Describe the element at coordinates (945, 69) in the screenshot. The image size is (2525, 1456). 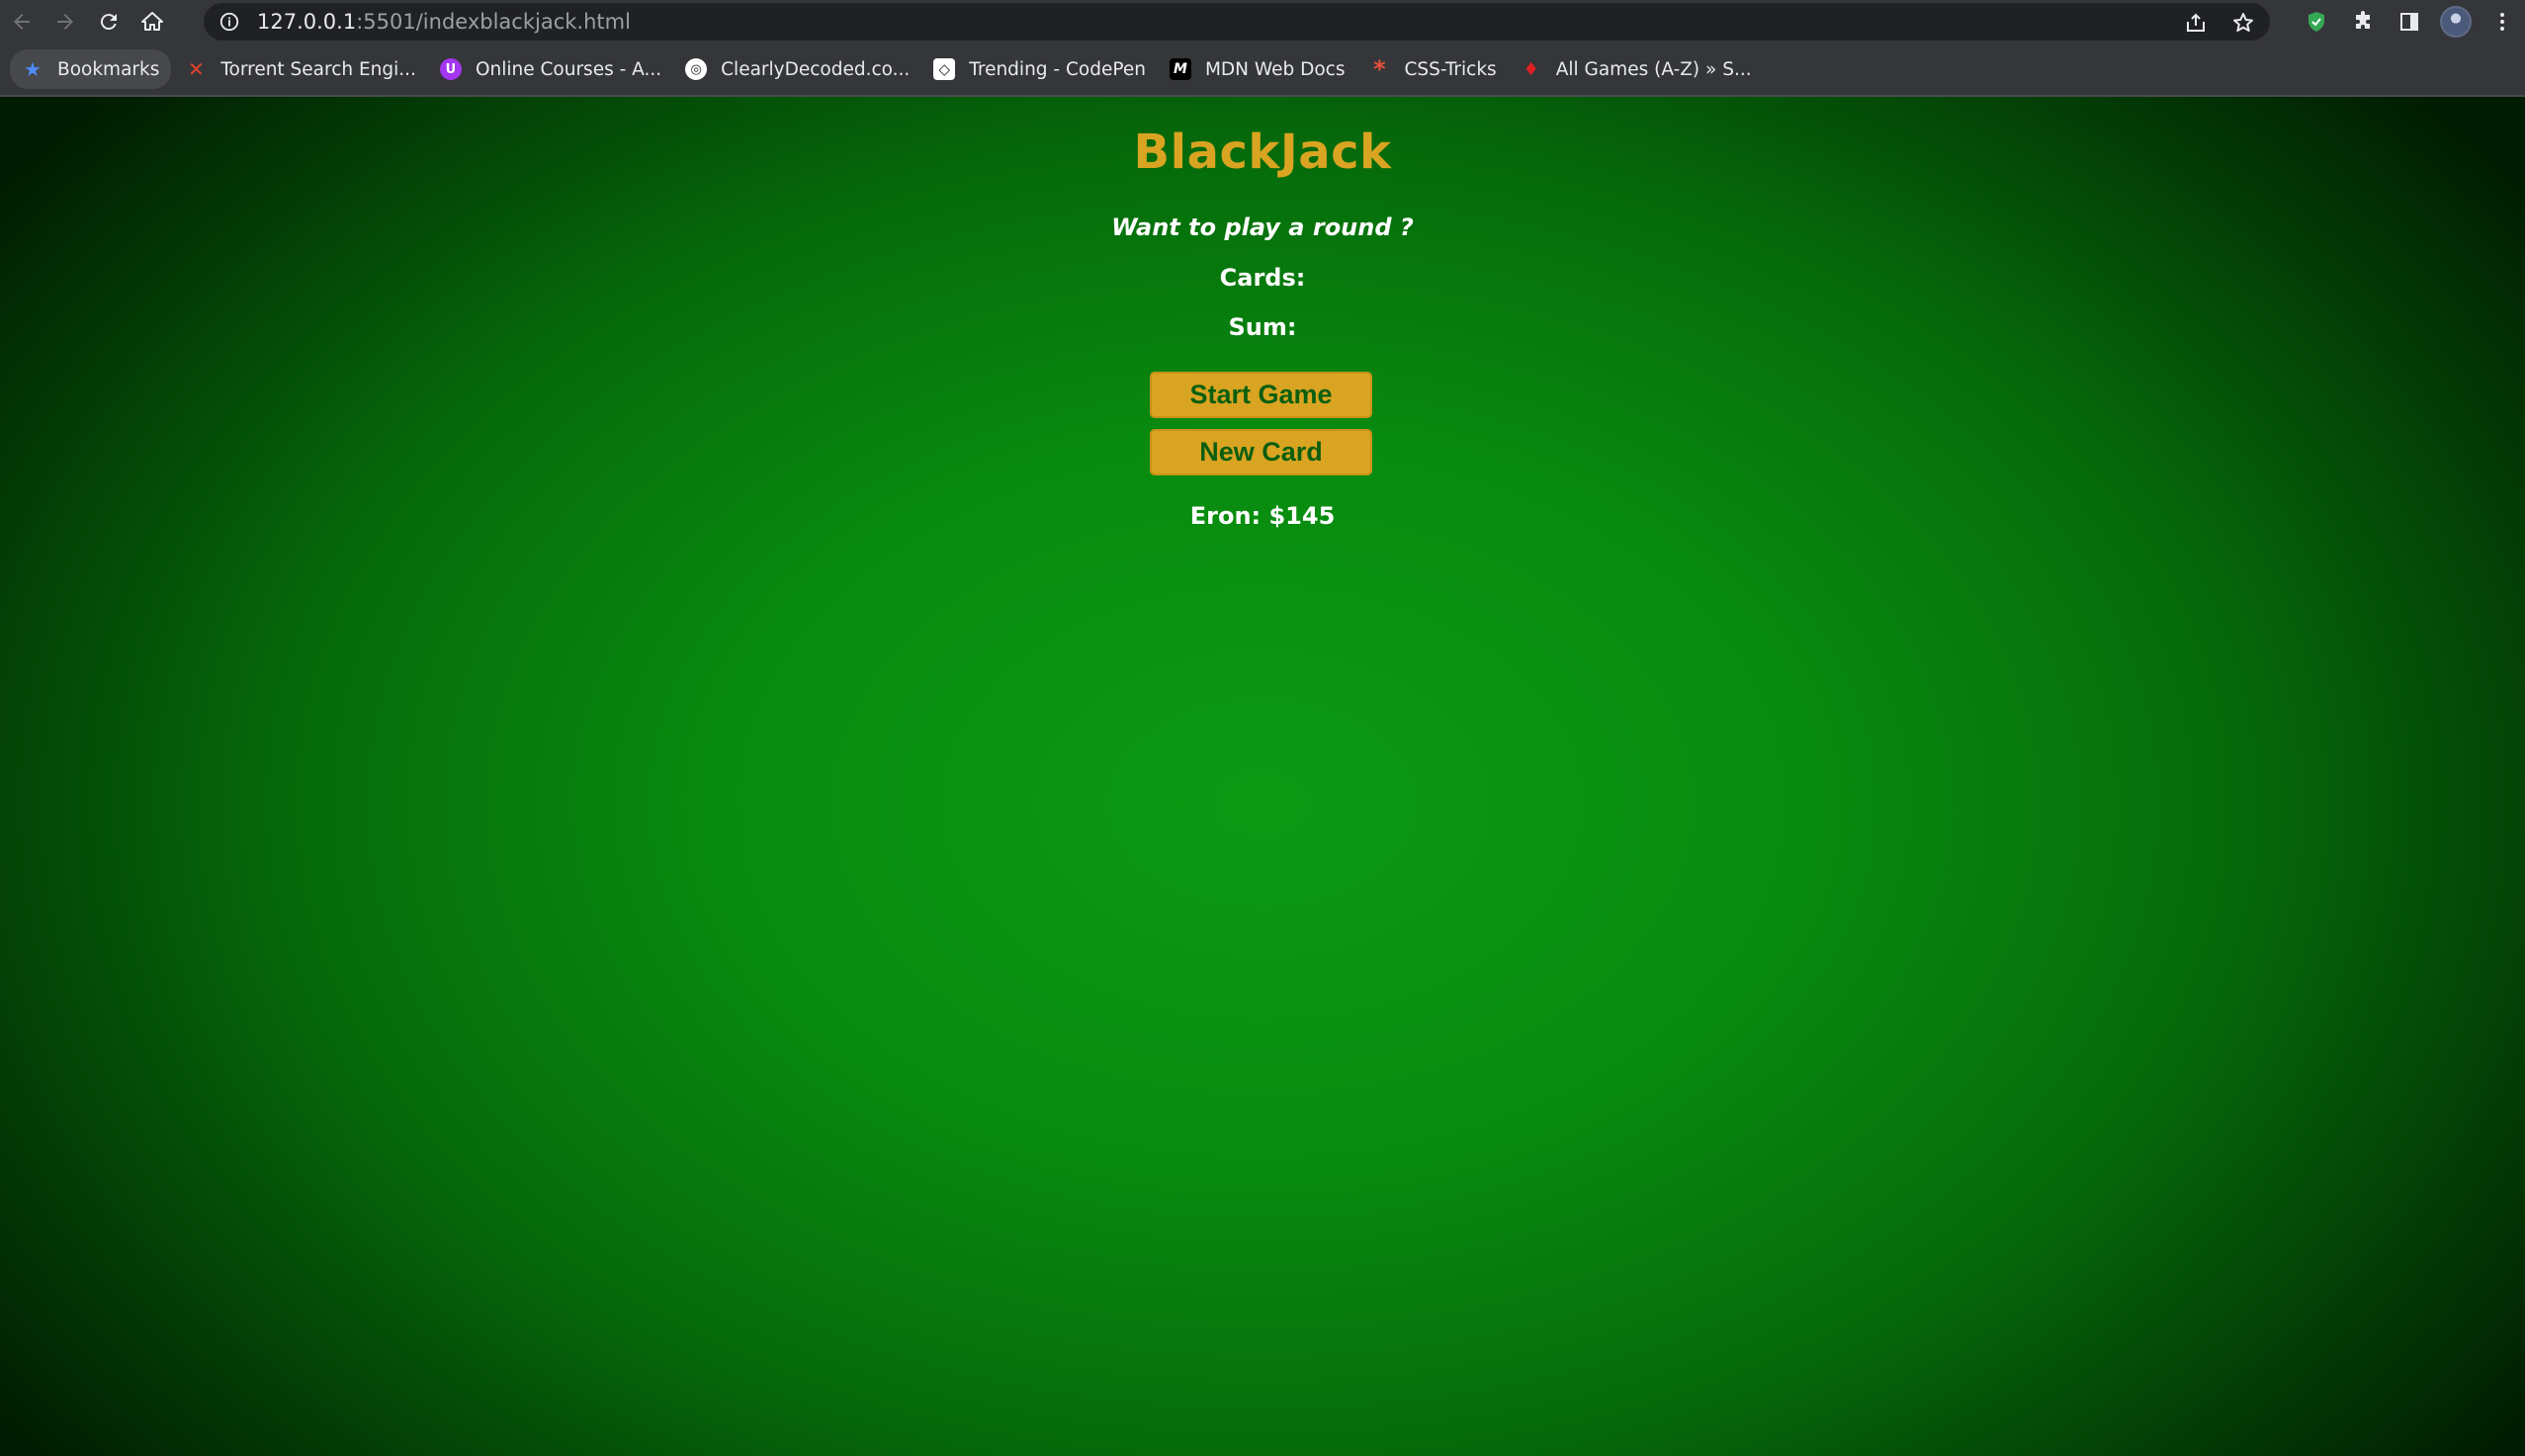
I see `codepen-icon: ◇` at that location.